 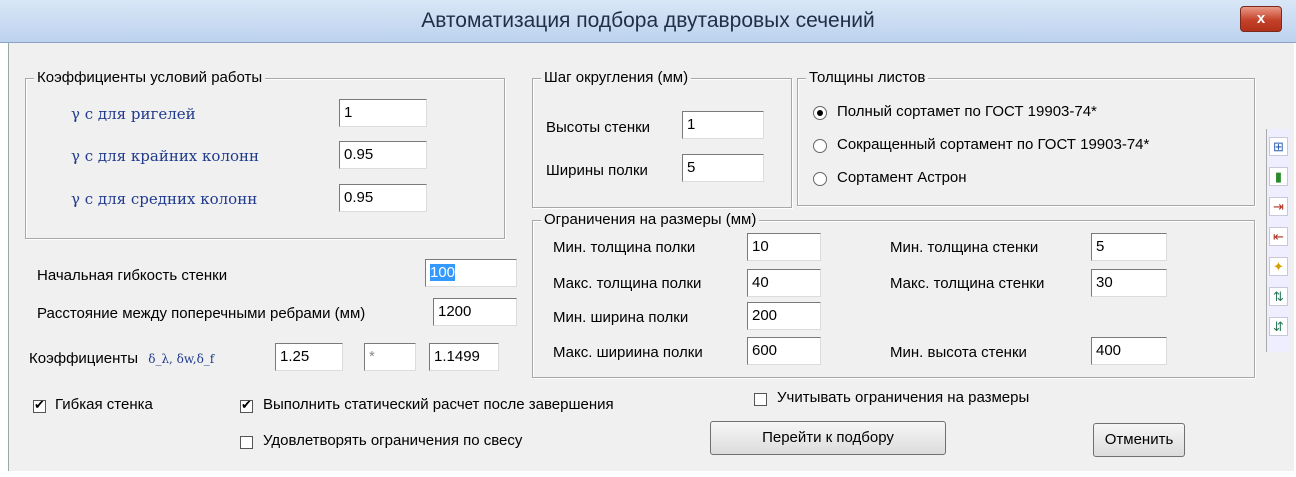 What do you see at coordinates (392, 440) in the screenshot?
I see `weight-limit-label: Удовлетворять ограничения по свесу` at bounding box center [392, 440].